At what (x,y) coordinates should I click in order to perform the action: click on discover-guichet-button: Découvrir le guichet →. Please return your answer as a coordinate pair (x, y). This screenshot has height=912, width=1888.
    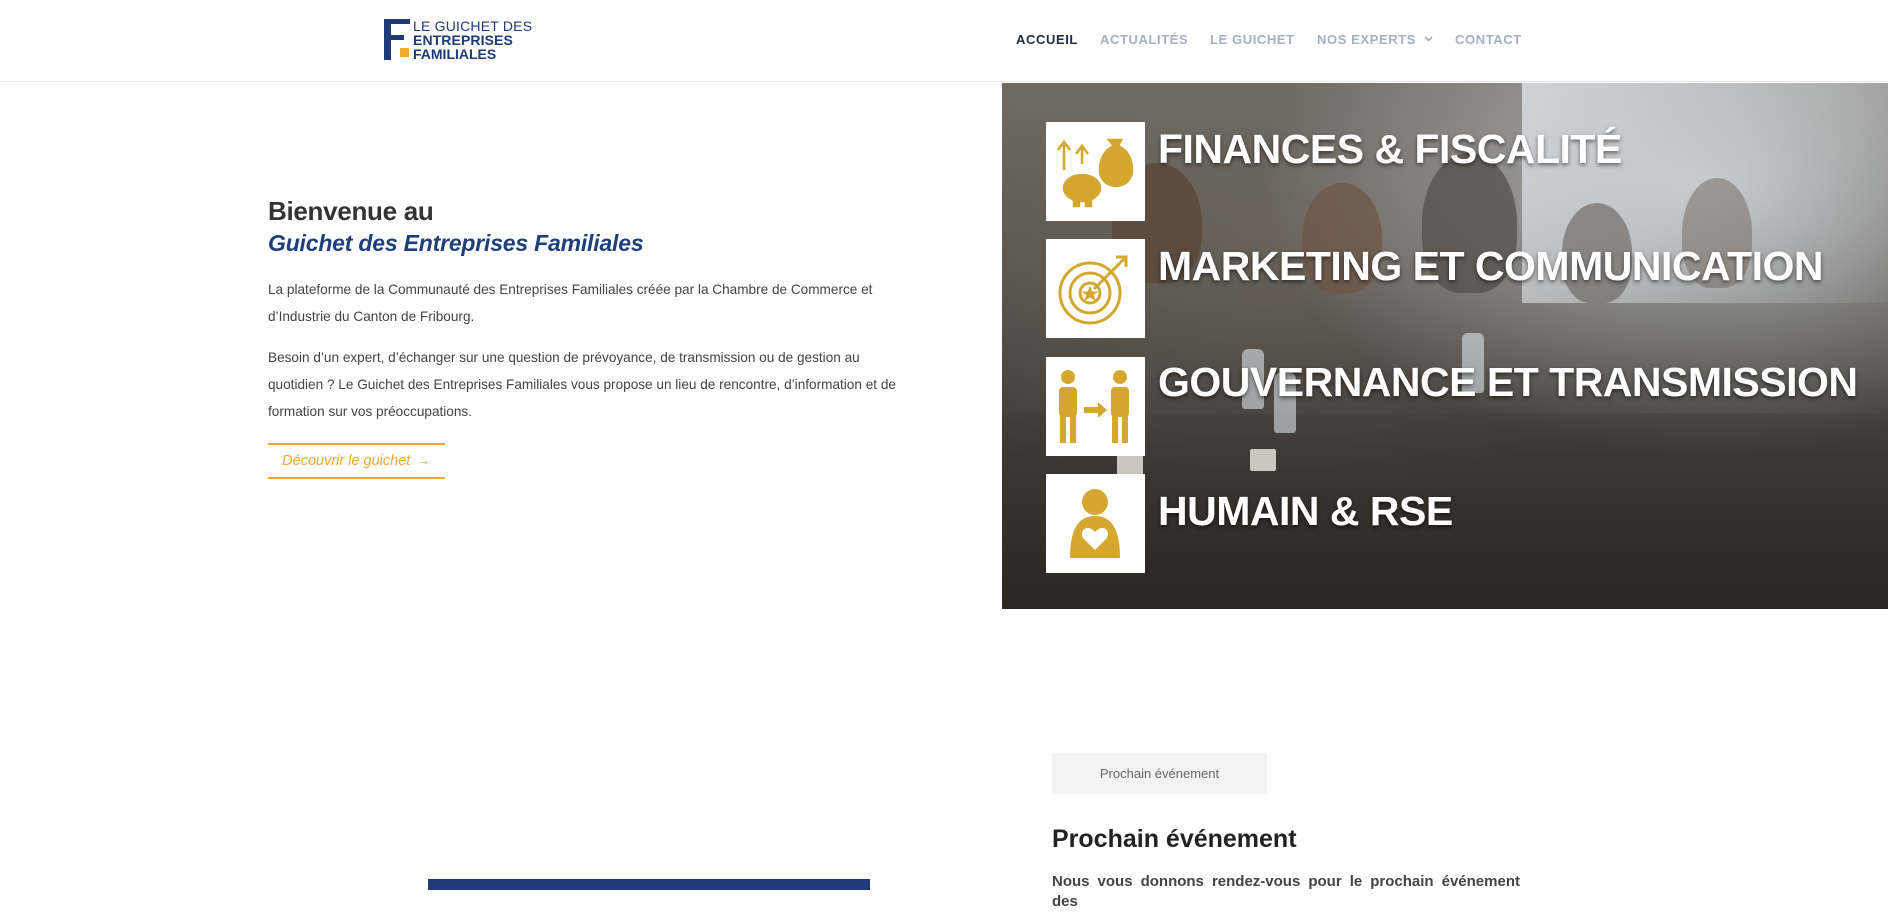
    Looking at the image, I should click on (356, 461).